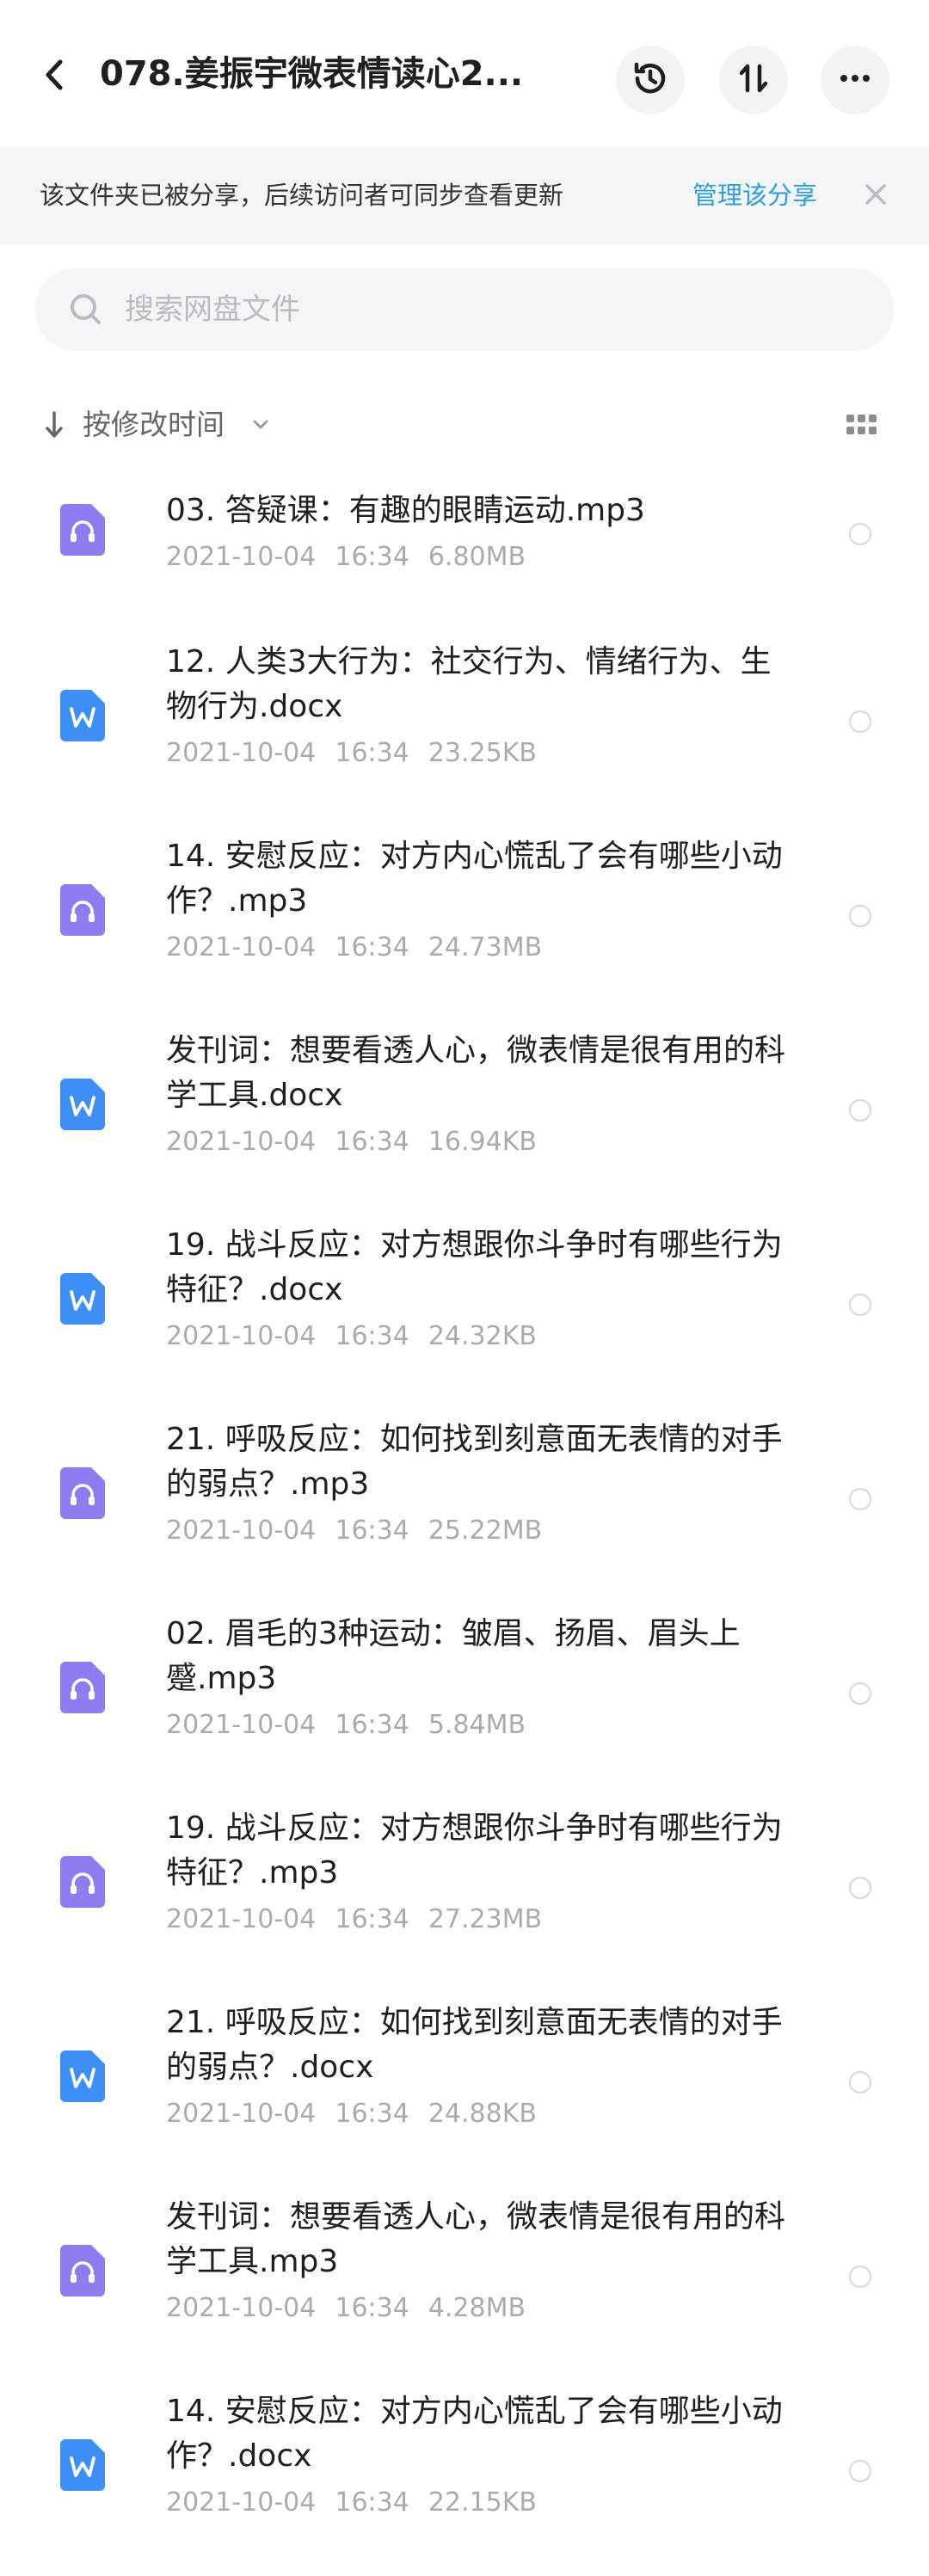 The height and width of the screenshot is (2576, 929). What do you see at coordinates (260, 424) in the screenshot?
I see `chevron-down-icon` at bounding box center [260, 424].